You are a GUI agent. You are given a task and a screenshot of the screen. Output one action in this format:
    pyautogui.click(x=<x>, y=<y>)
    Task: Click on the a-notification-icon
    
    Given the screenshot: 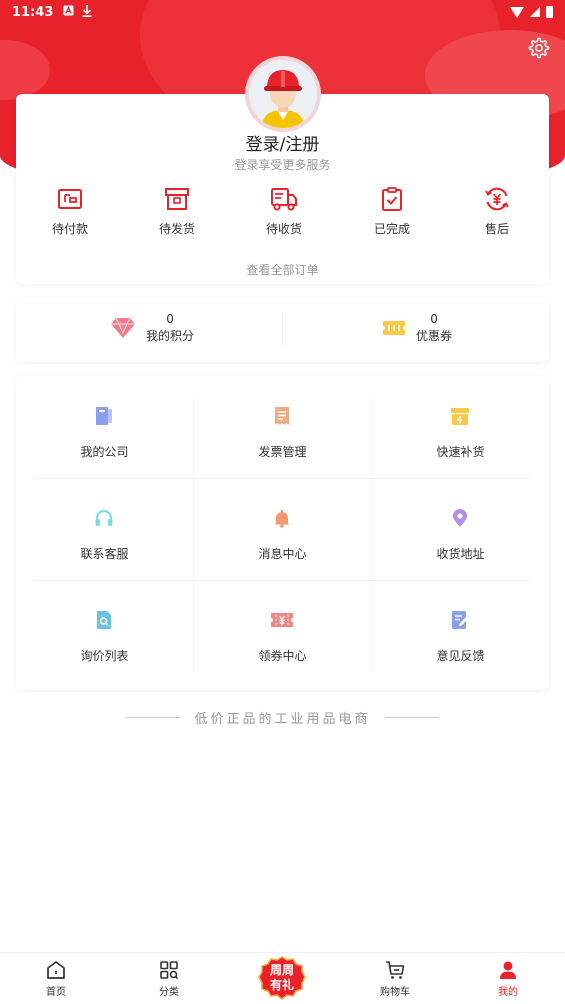 What is the action you would take?
    pyautogui.click(x=68, y=12)
    